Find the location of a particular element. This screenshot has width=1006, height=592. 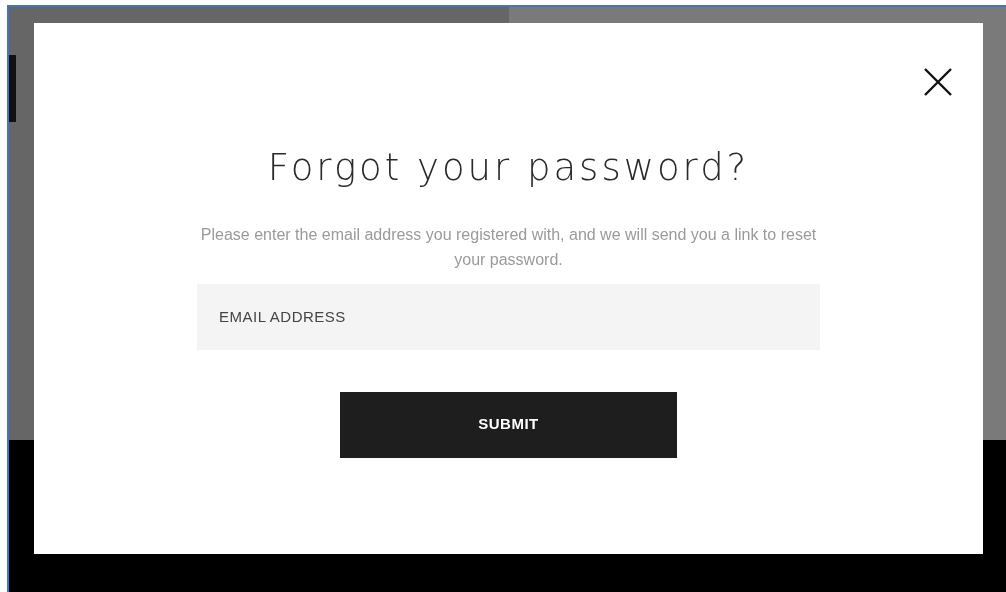

dialog-title: Forgot your password? is located at coordinates (508, 168).